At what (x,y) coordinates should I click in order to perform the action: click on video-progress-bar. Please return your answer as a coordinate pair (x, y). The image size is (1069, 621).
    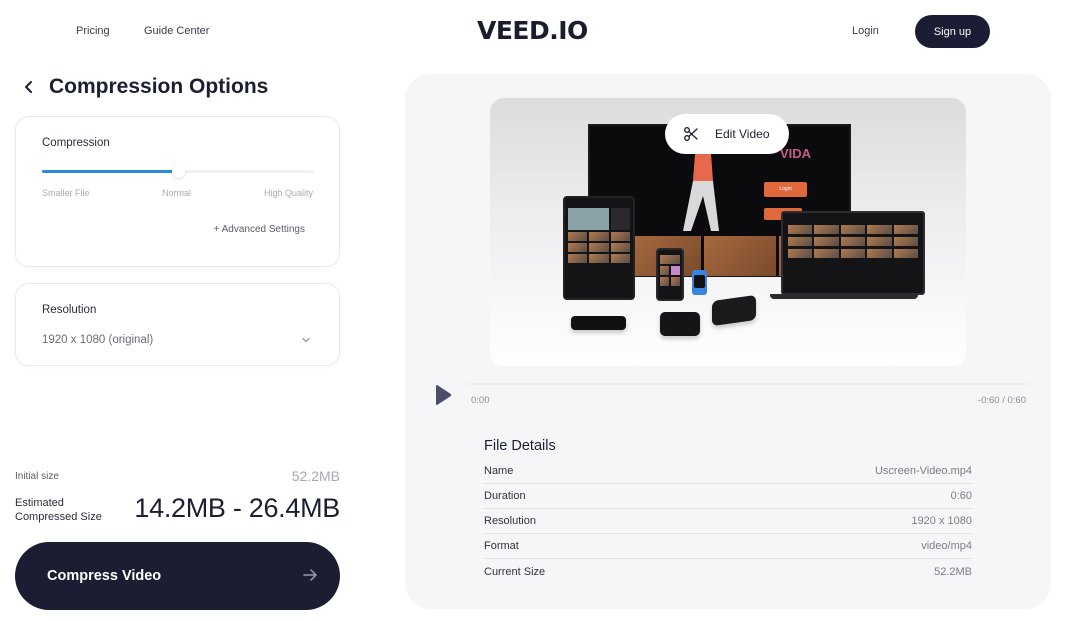
    Looking at the image, I should click on (748, 384).